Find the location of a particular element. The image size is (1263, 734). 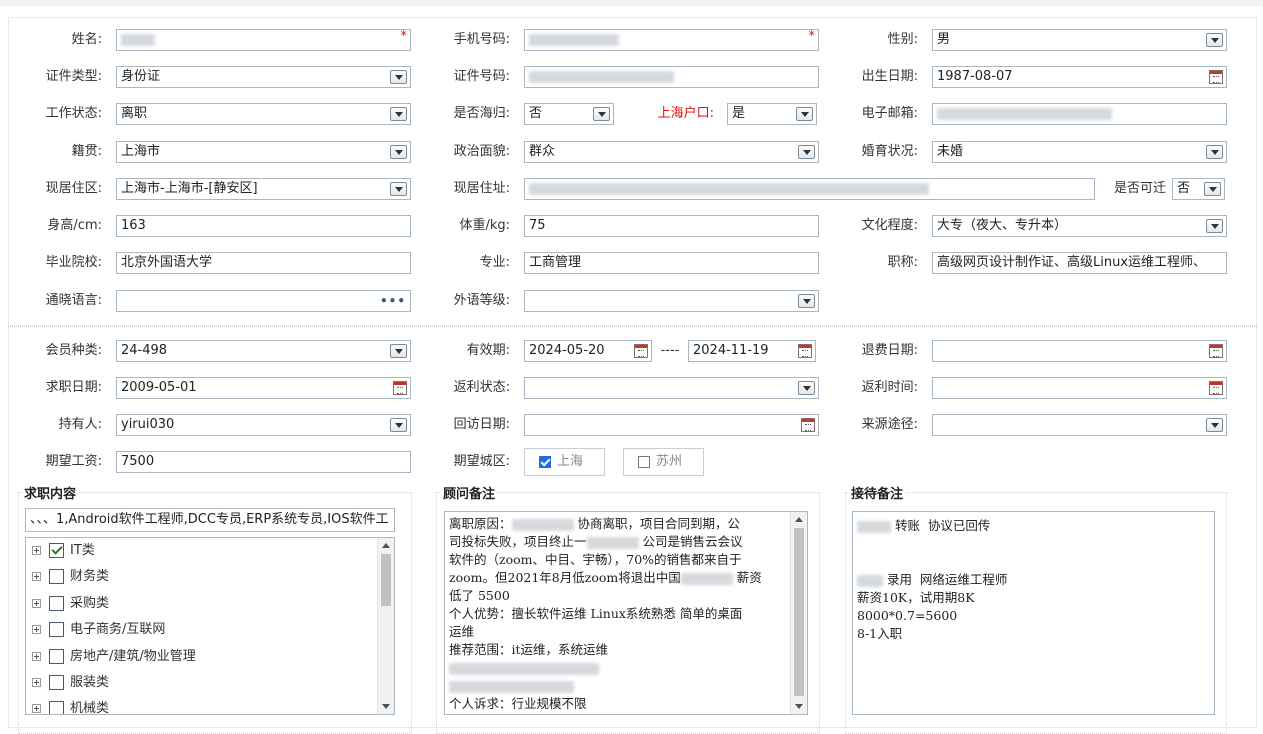

notes-line: zoom。但2021年8月低zoom将退出中国 薪资 is located at coordinates (605, 578).